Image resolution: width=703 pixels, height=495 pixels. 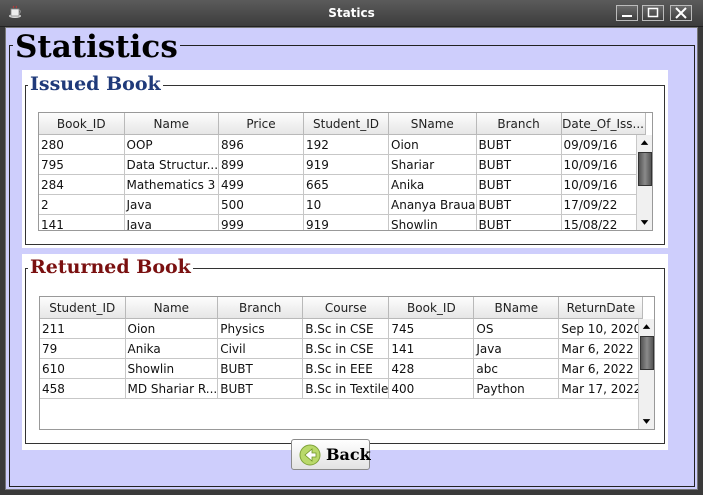 What do you see at coordinates (346, 144) in the screenshot?
I see `table-cell: 192` at bounding box center [346, 144].